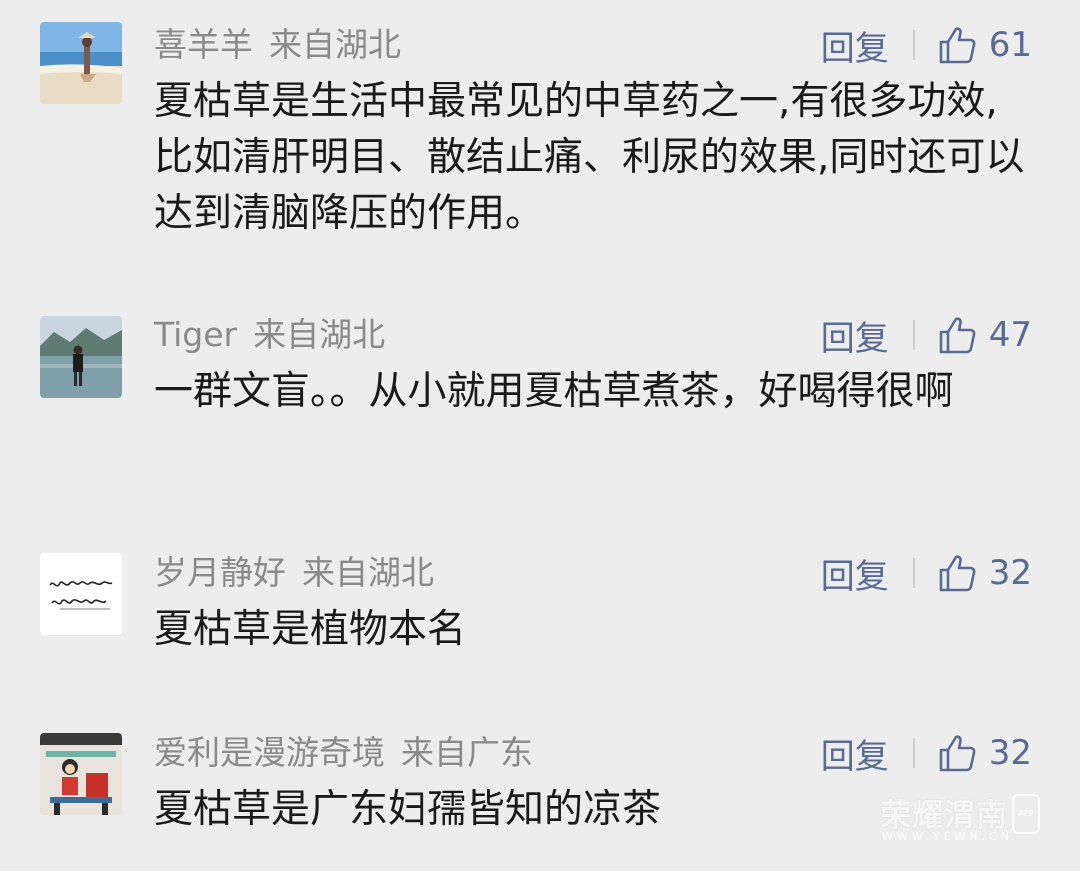 The image size is (1080, 871). I want to click on comment-meta: 喜羊羊 来自湖北, so click(277, 45).